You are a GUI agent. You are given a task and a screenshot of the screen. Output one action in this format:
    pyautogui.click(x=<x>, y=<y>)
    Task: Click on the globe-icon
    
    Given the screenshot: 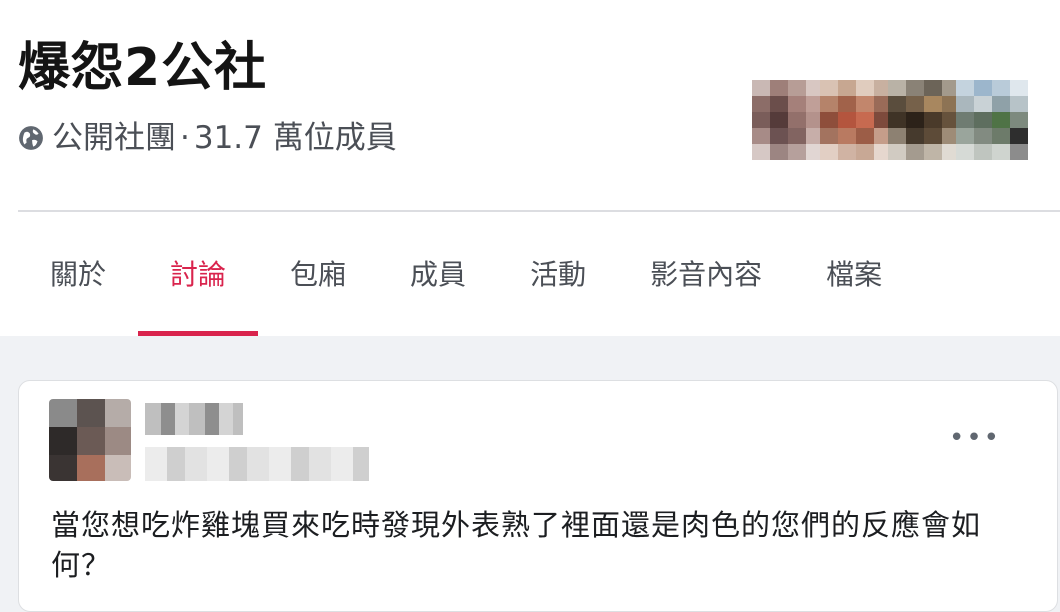 What is the action you would take?
    pyautogui.click(x=31, y=138)
    